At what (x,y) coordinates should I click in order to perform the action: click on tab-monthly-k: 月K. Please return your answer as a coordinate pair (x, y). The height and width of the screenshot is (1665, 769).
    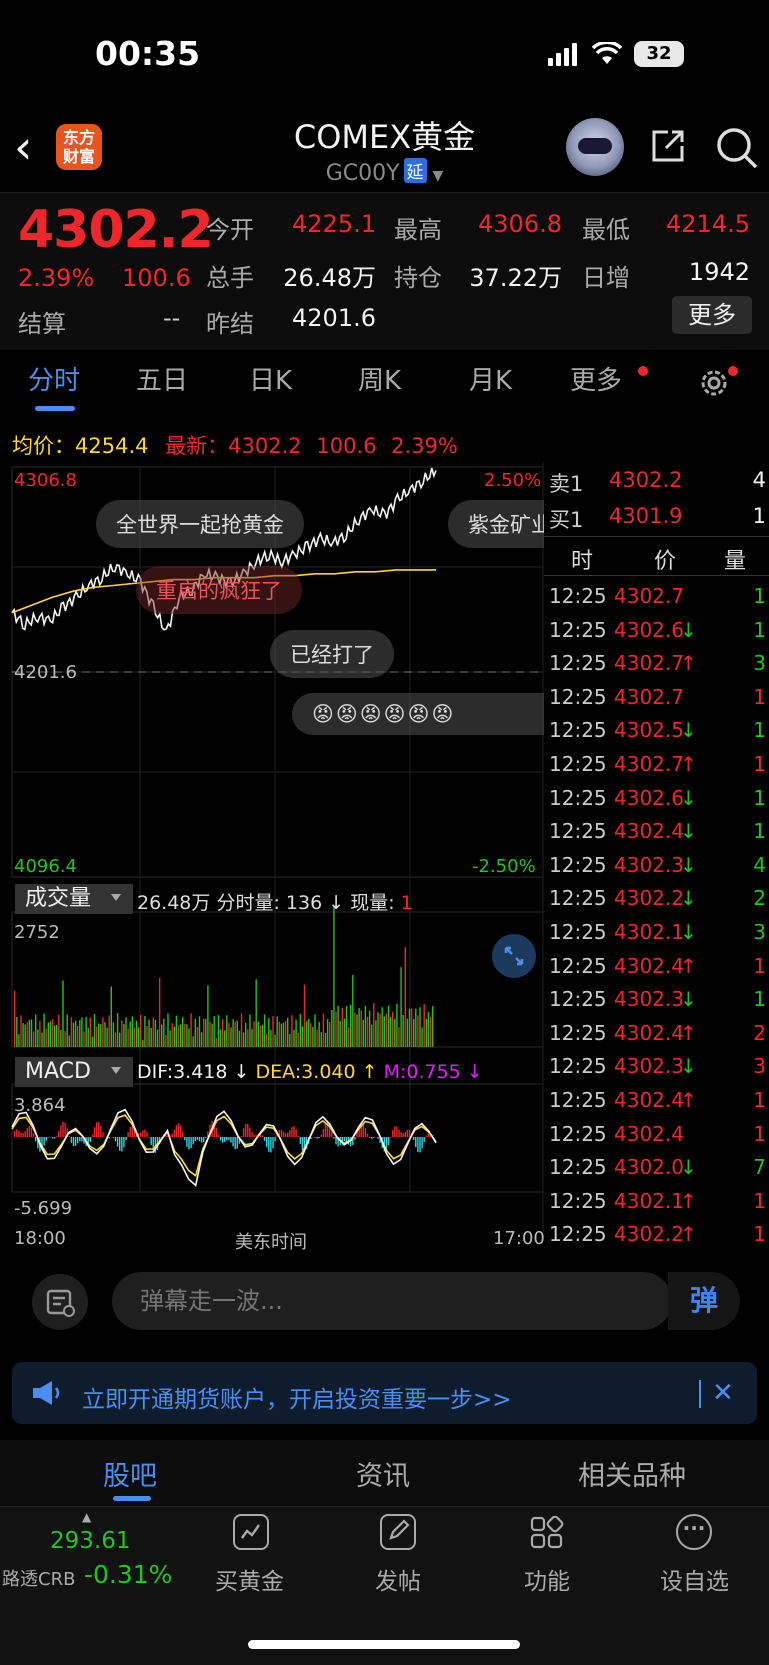
    Looking at the image, I should click on (490, 378).